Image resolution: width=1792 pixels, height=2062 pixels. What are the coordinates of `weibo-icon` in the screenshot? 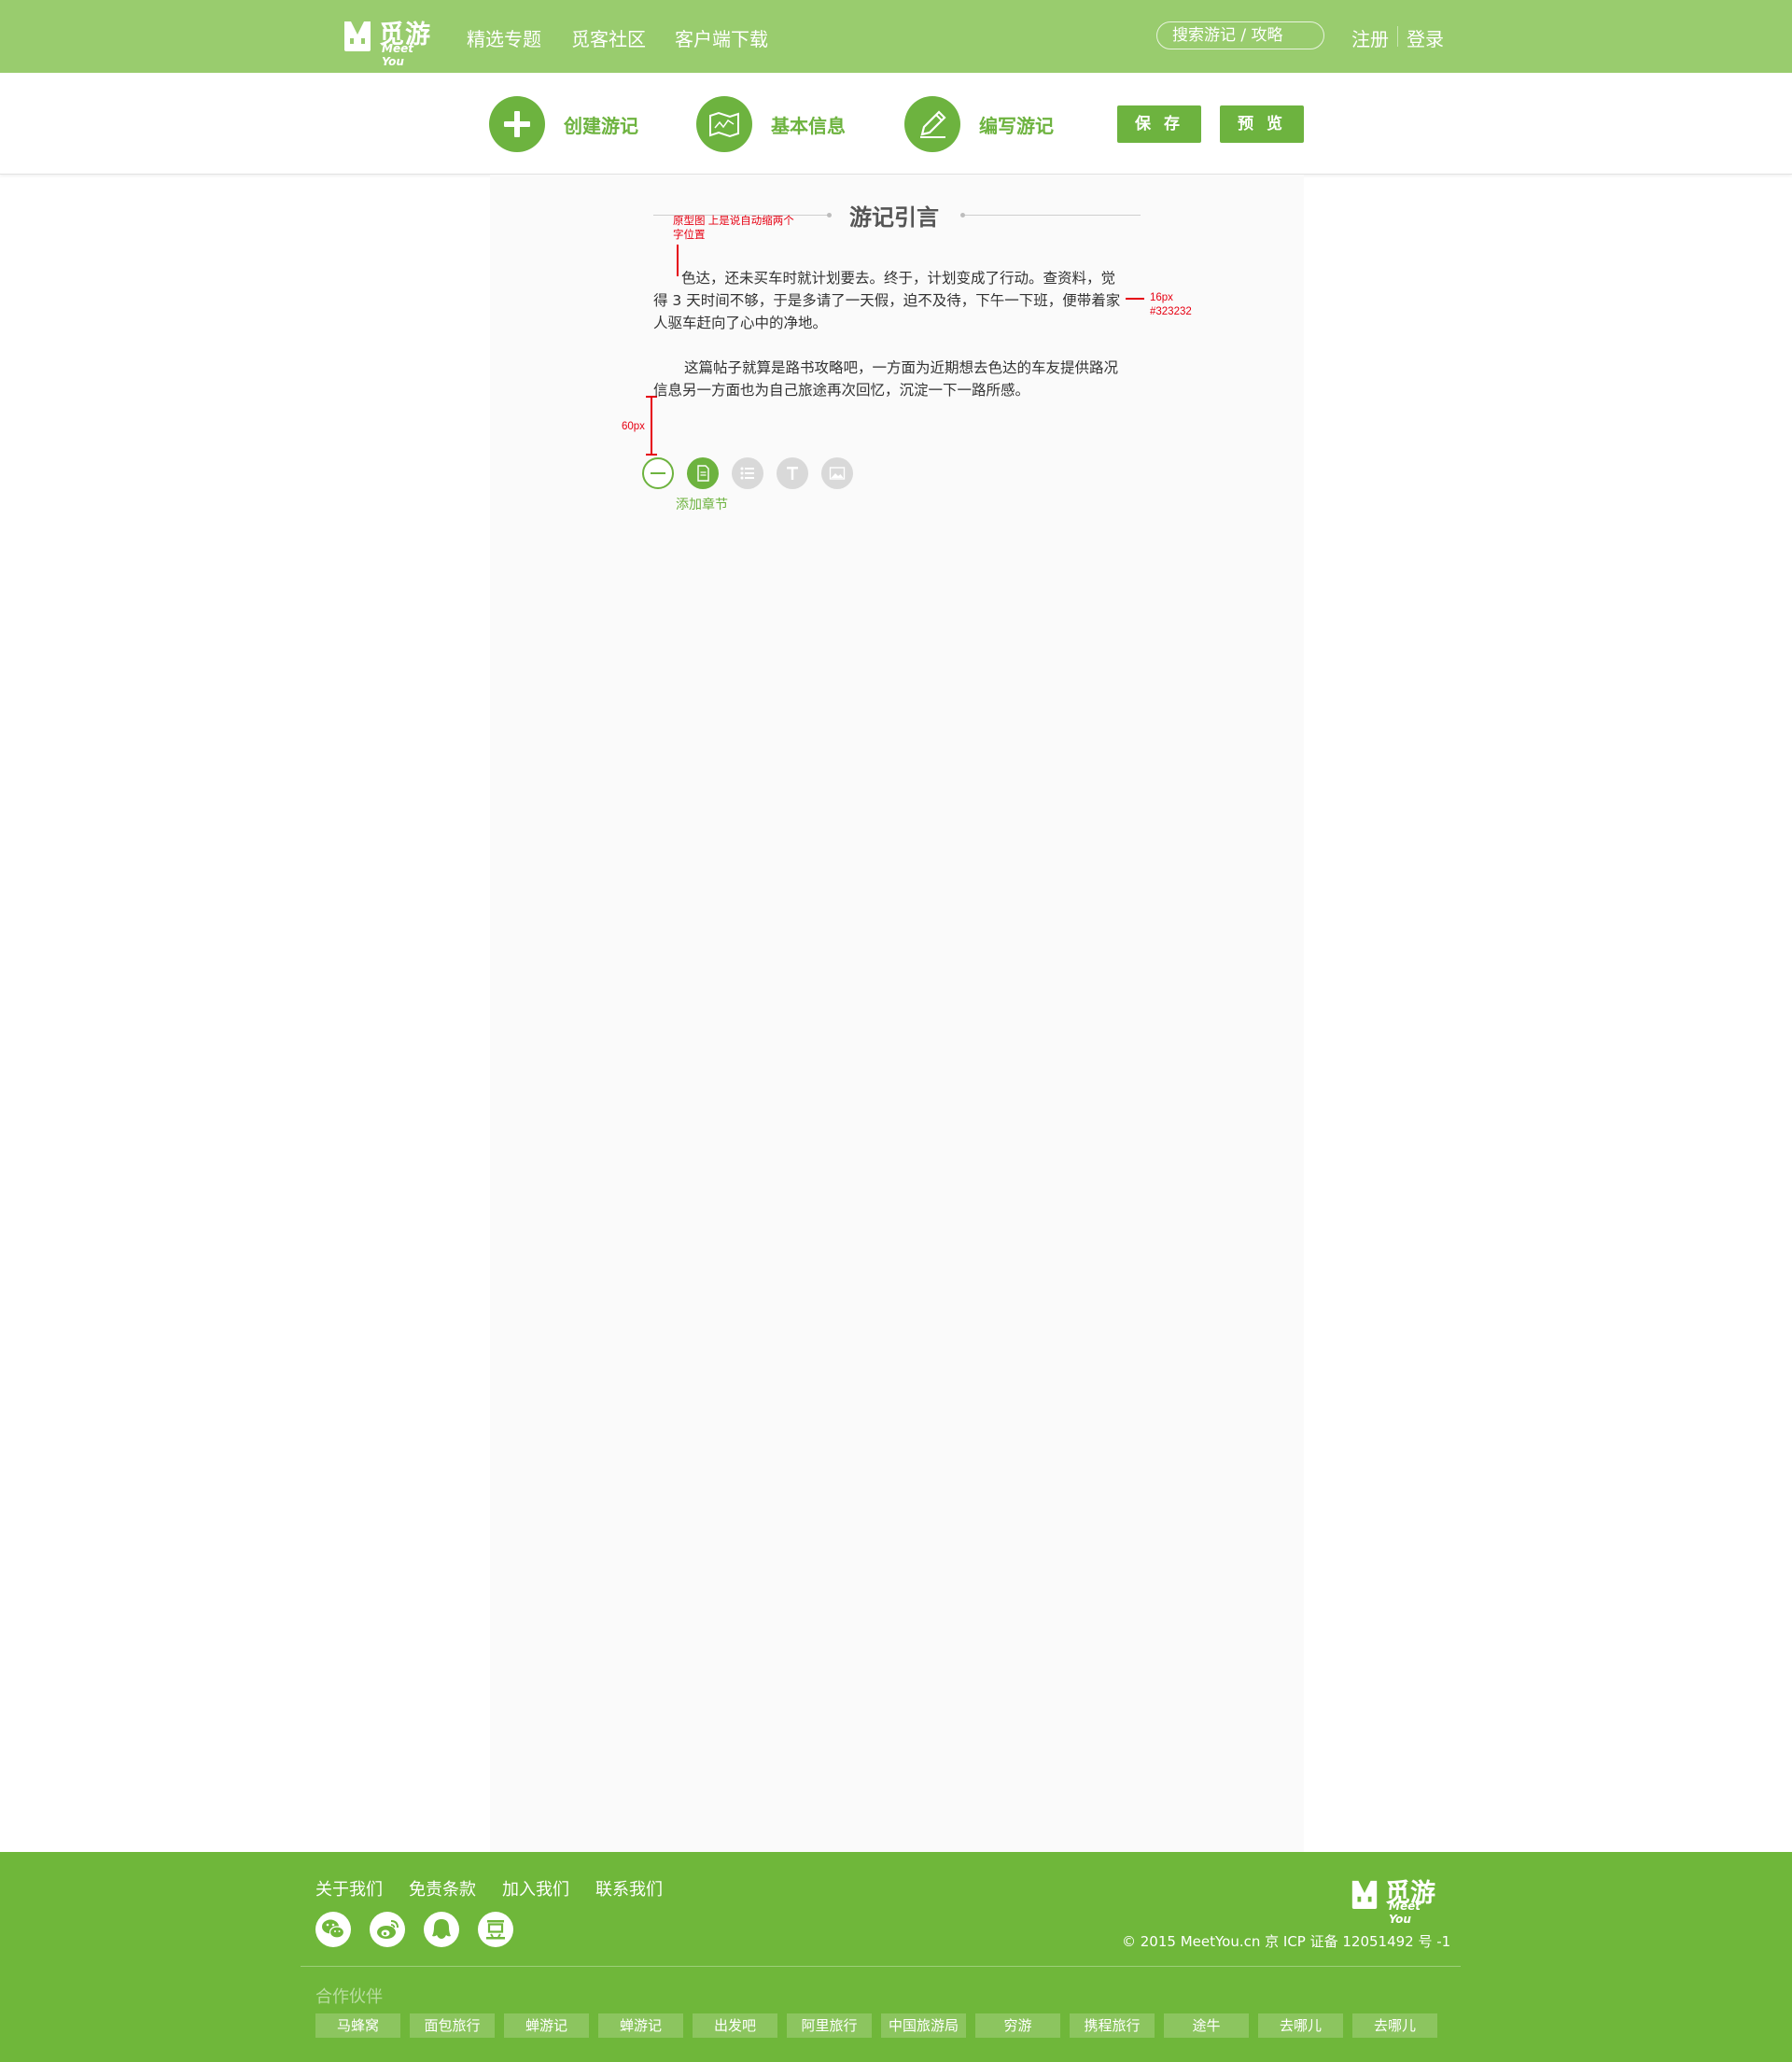 It's located at (388, 1929).